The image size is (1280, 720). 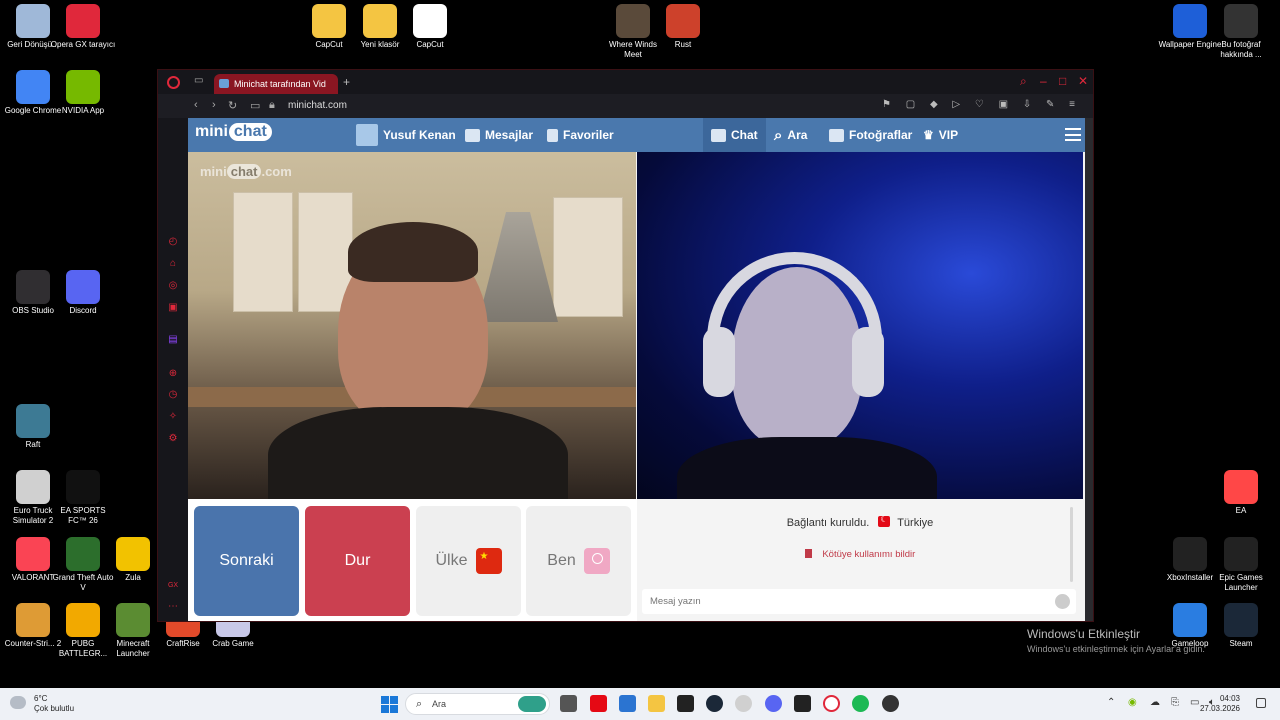 What do you see at coordinates (213, 171) in the screenshot?
I see `watermark-mini: mini` at bounding box center [213, 171].